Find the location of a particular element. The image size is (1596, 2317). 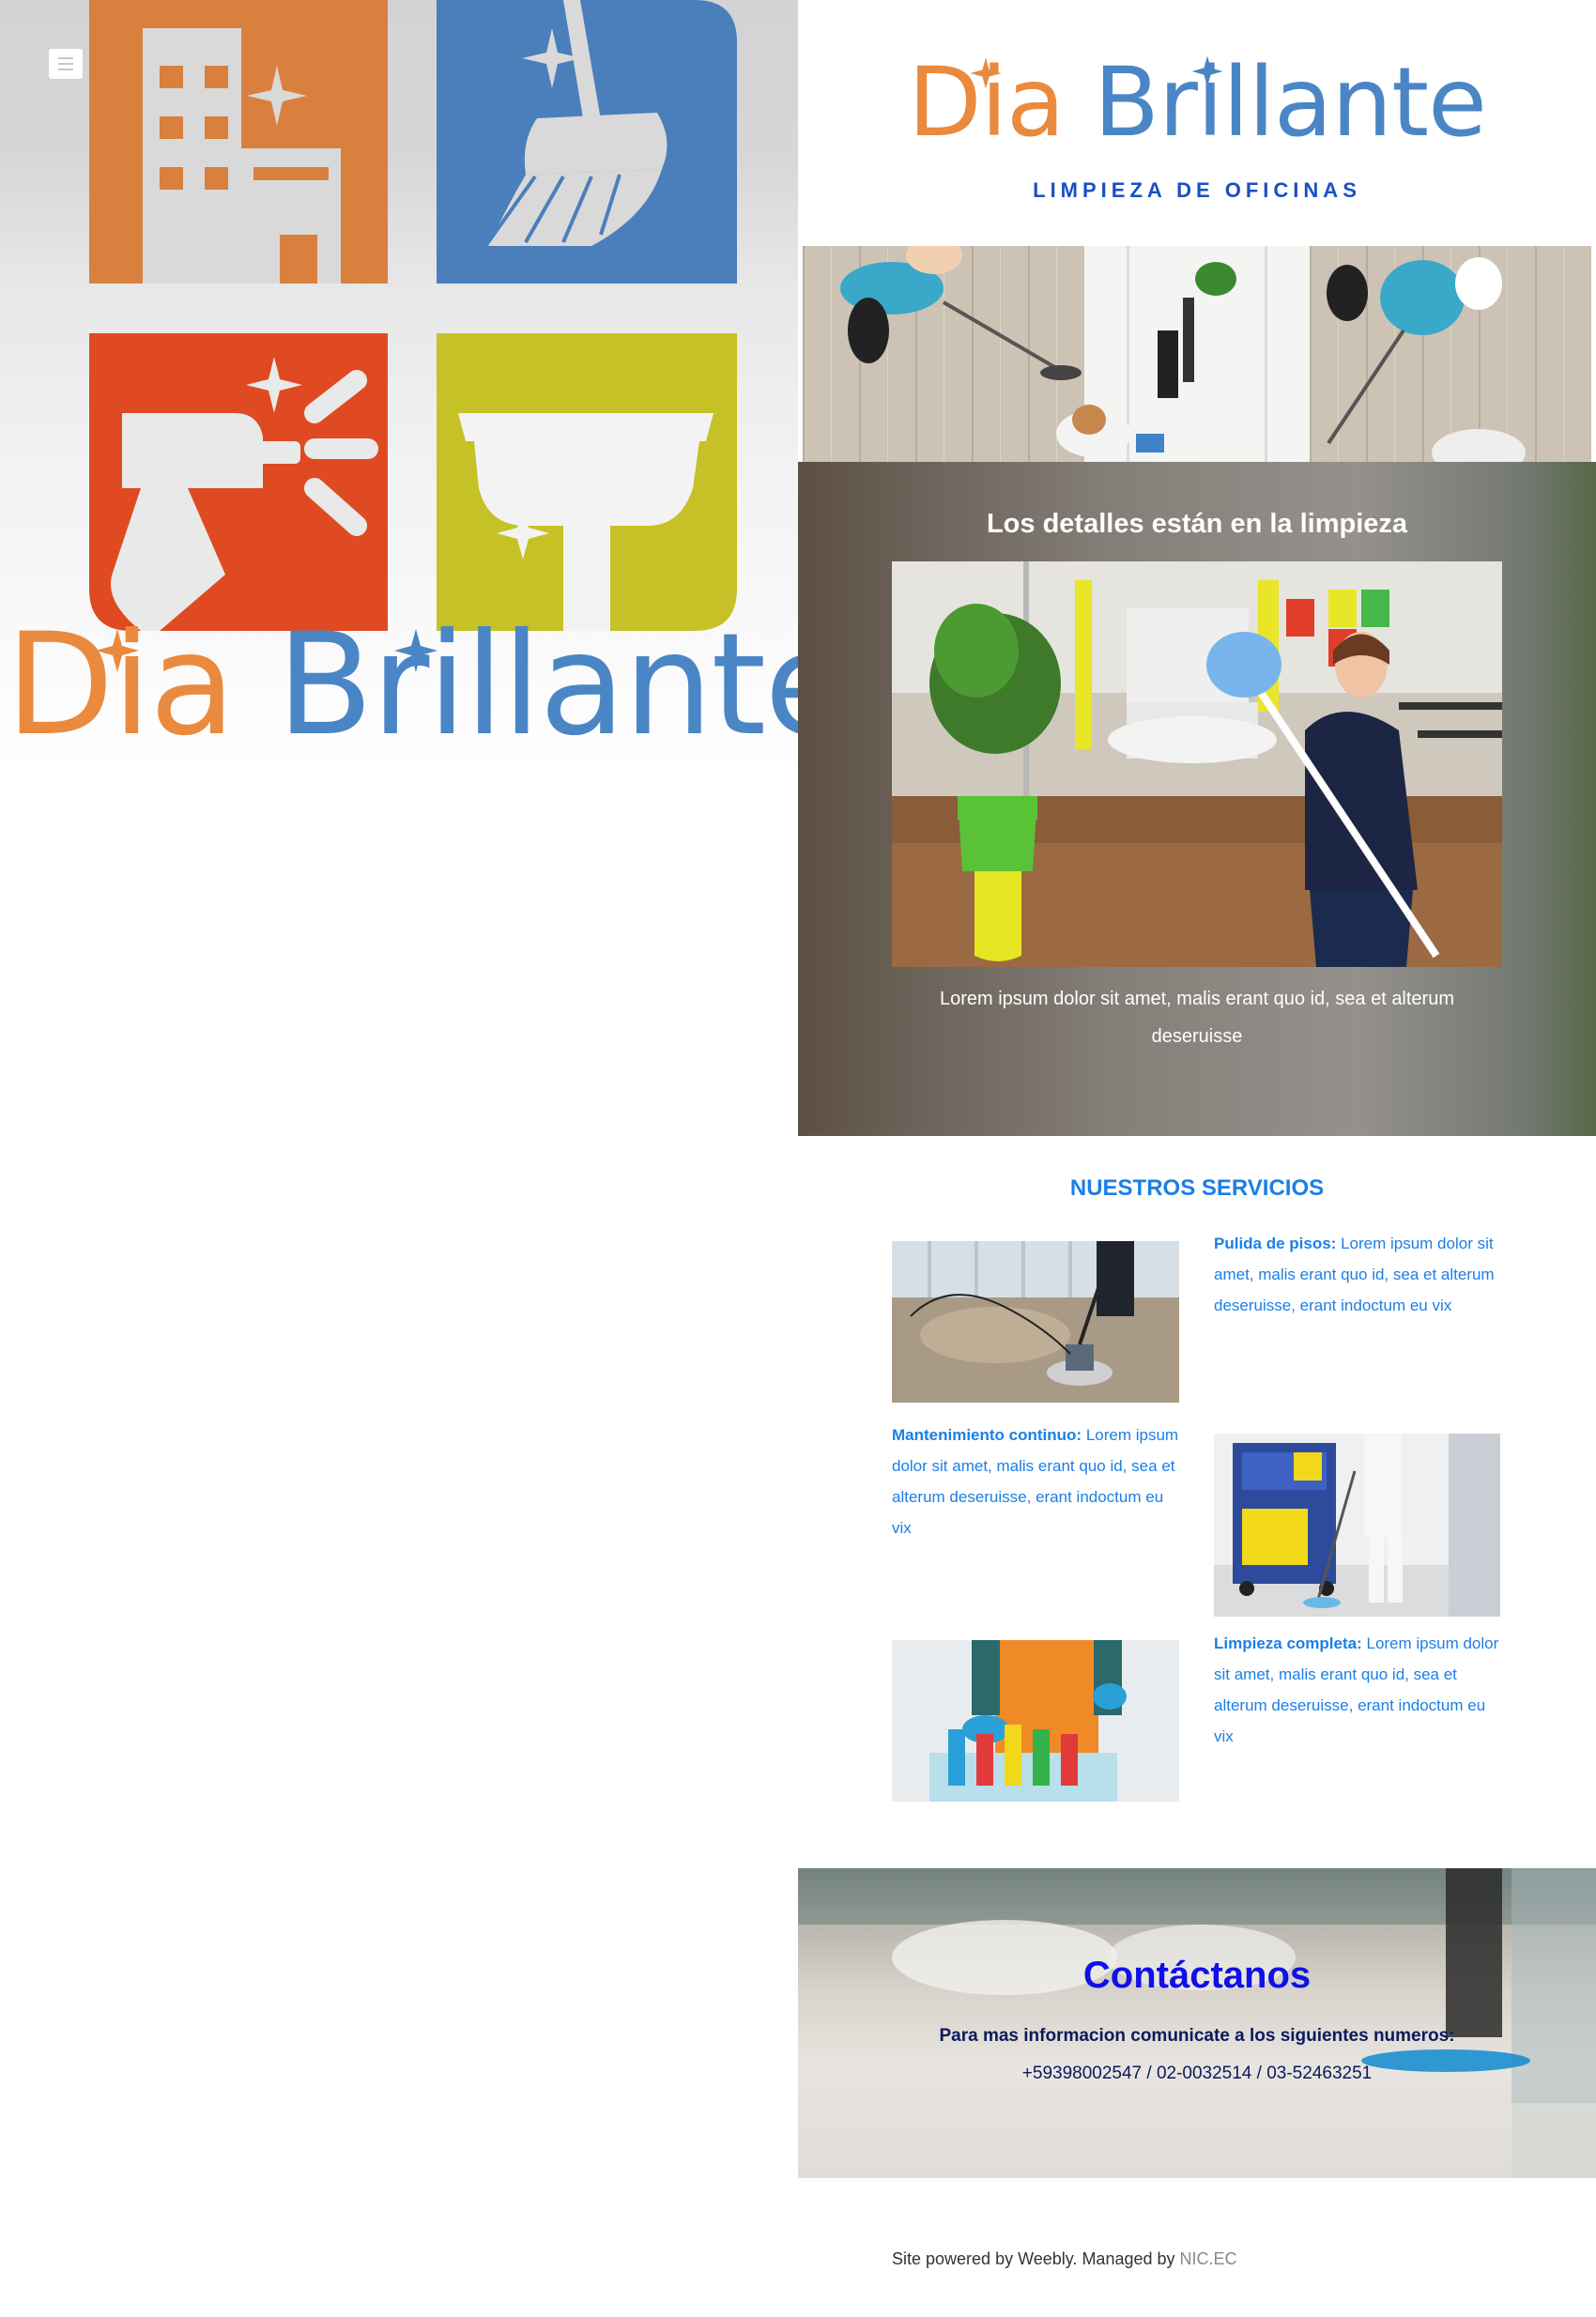

contact-title: Contáctanos is located at coordinates (1197, 1975).